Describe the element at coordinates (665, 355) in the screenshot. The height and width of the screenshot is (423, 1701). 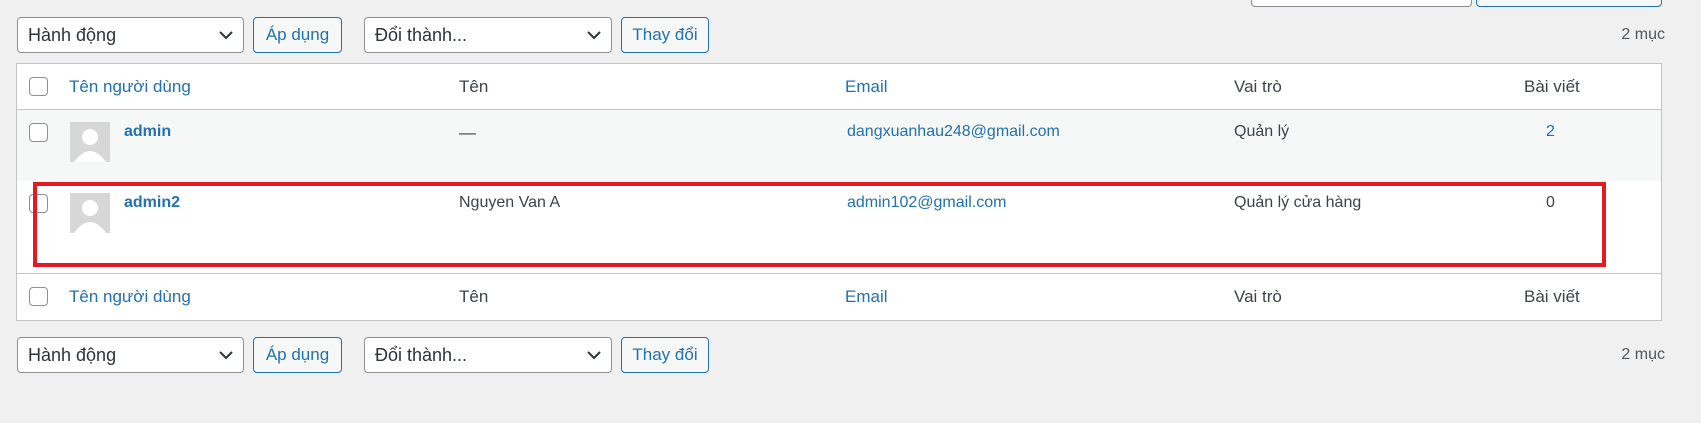
I see `change-role-button-bottom: Thay đổi` at that location.